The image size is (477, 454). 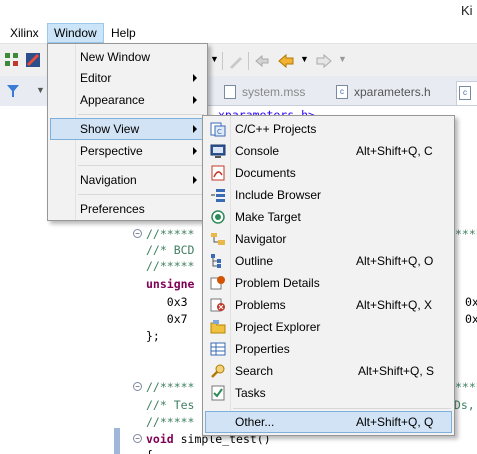 I want to click on menu-item-outline: Outline Alt+Shift+Q, O, so click(x=328, y=261).